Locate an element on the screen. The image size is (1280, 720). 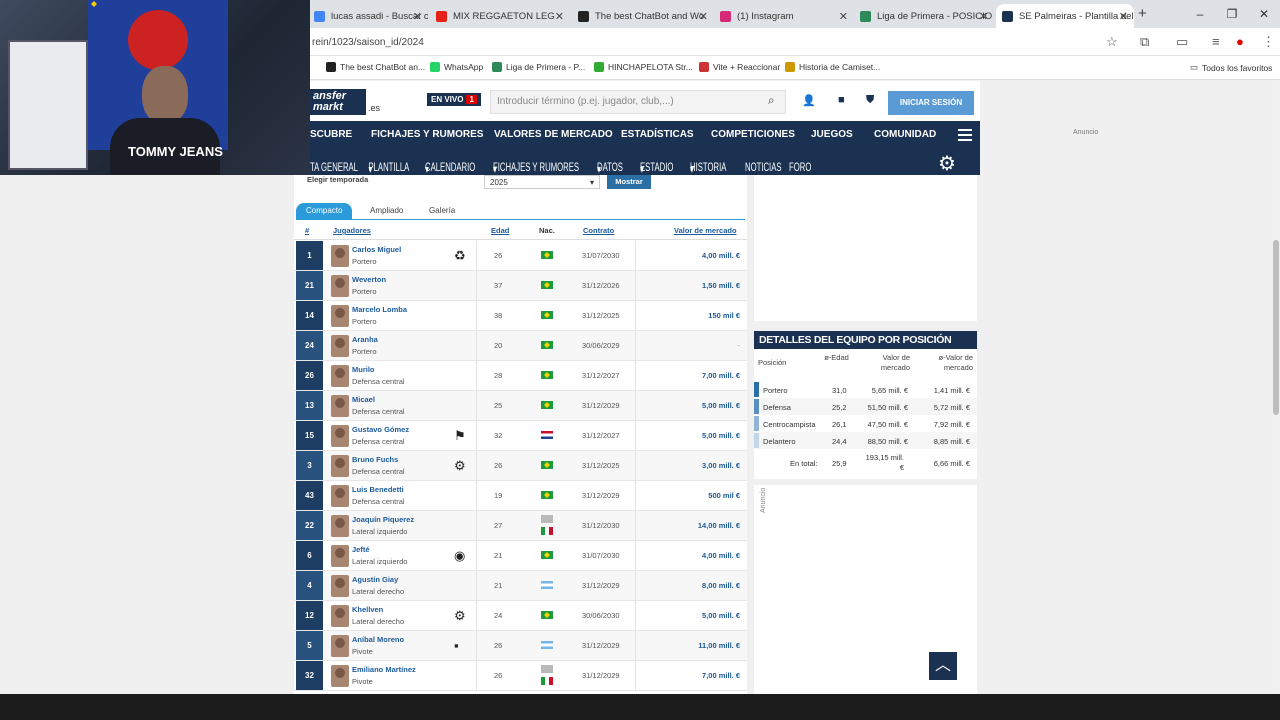
market-value: 150 mil € is located at coordinates (724, 315).